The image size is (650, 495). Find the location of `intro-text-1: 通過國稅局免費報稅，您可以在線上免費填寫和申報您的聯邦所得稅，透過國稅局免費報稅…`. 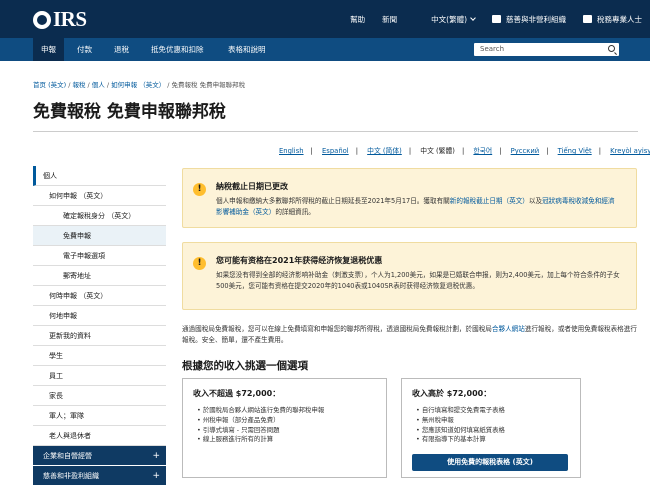

intro-text-1: 通過國稅局免費報稅，您可以在線上免費填寫和申報您的聯邦所得稅，透過國稅局免費報稅… is located at coordinates (337, 329).